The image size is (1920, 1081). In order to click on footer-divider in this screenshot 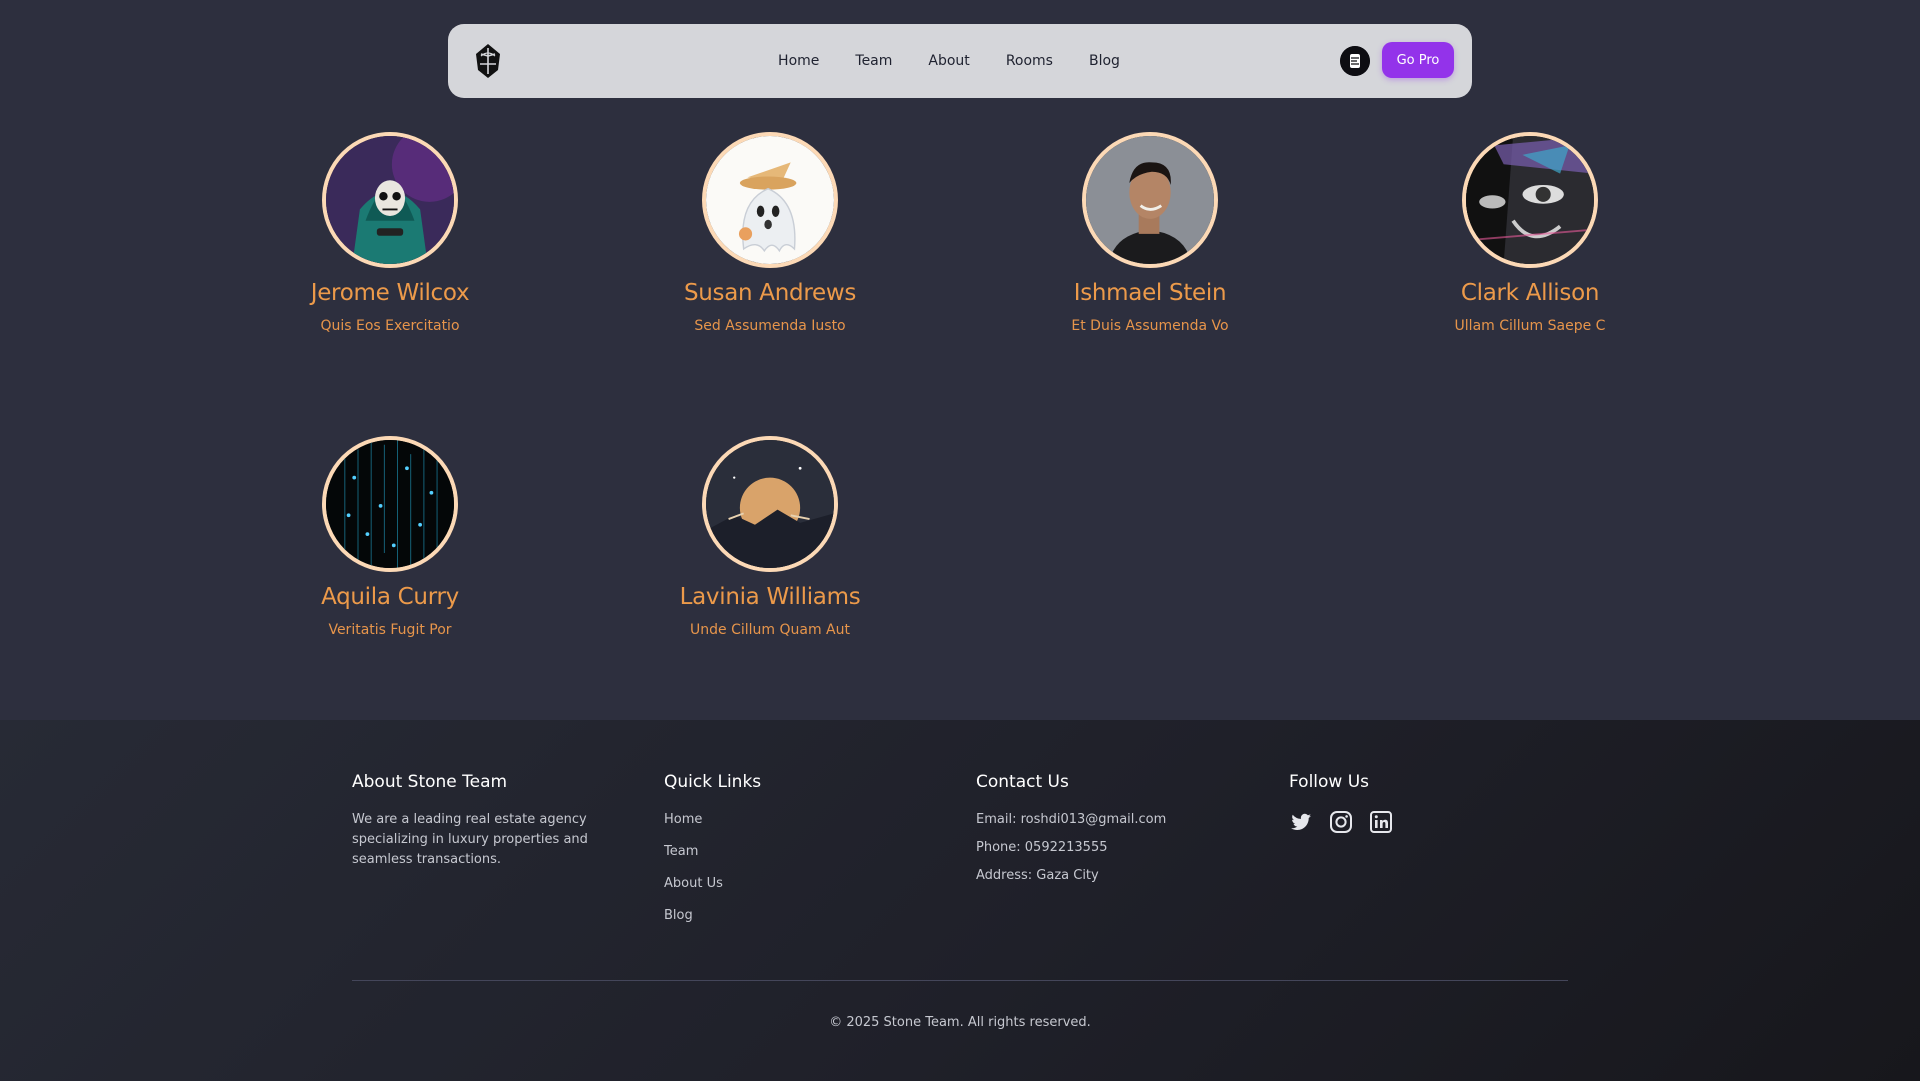, I will do `click(960, 980)`.